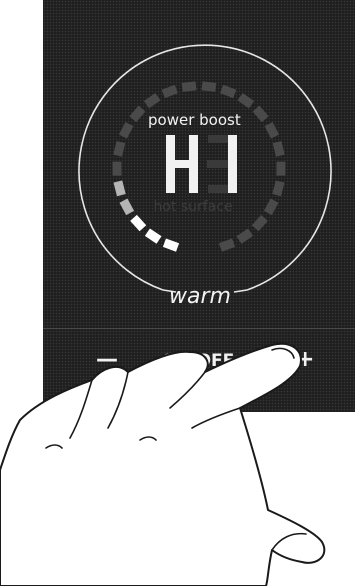 This screenshot has height=586, width=355. Describe the element at coordinates (107, 360) in the screenshot. I see `minus-button: —` at that location.